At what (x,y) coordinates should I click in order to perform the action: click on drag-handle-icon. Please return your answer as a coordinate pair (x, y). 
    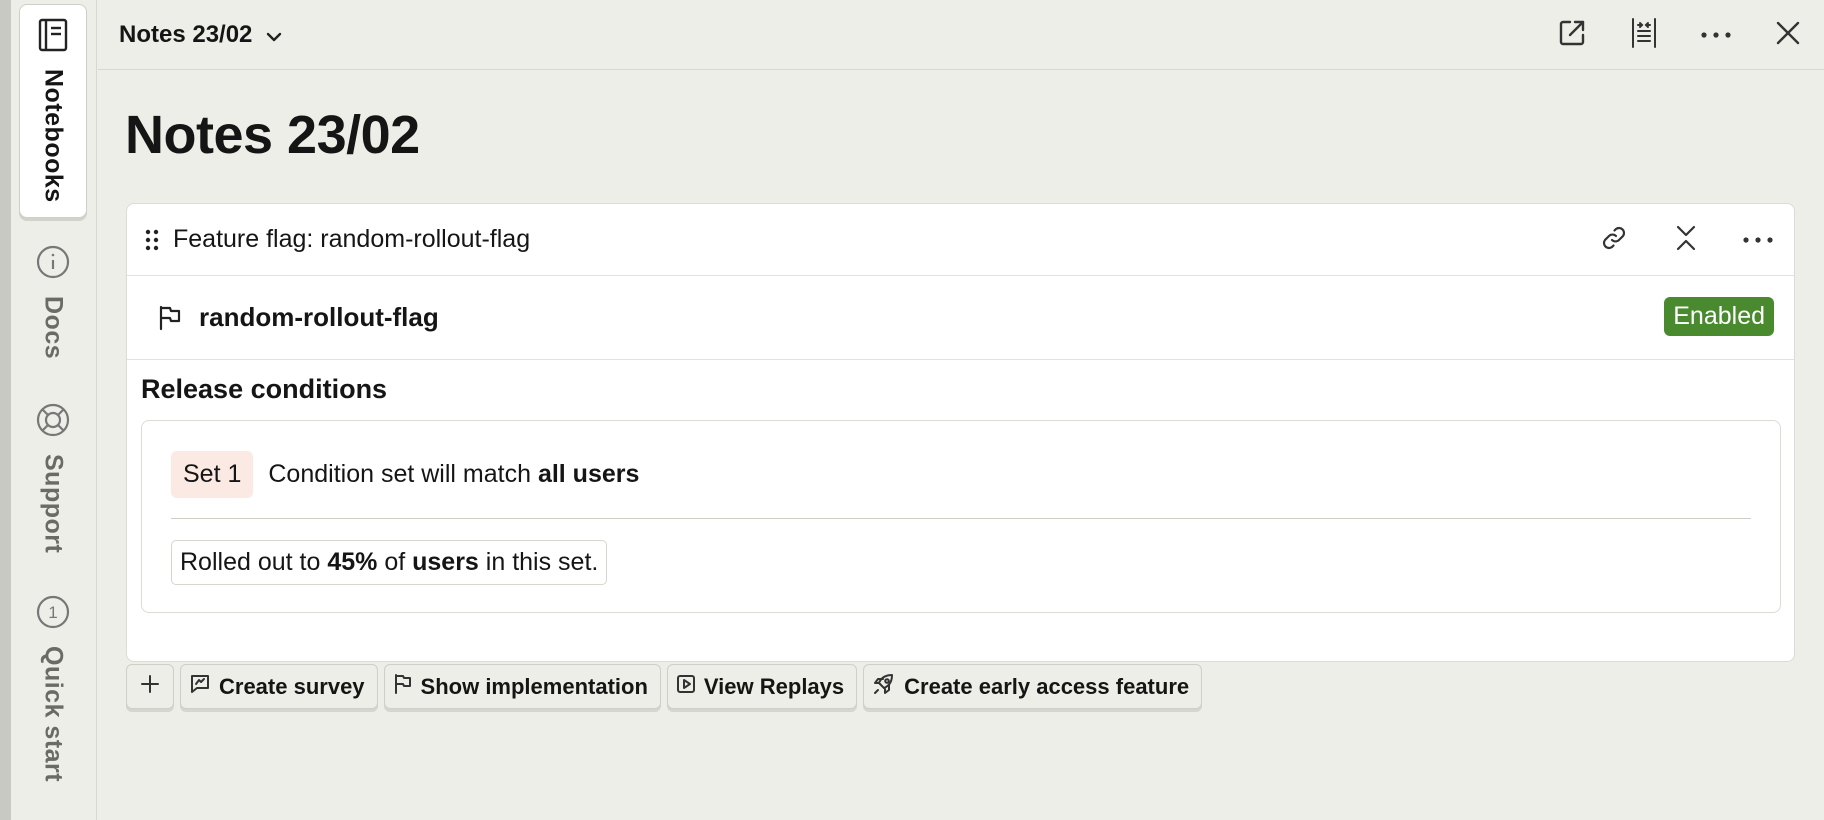
    Looking at the image, I should click on (152, 240).